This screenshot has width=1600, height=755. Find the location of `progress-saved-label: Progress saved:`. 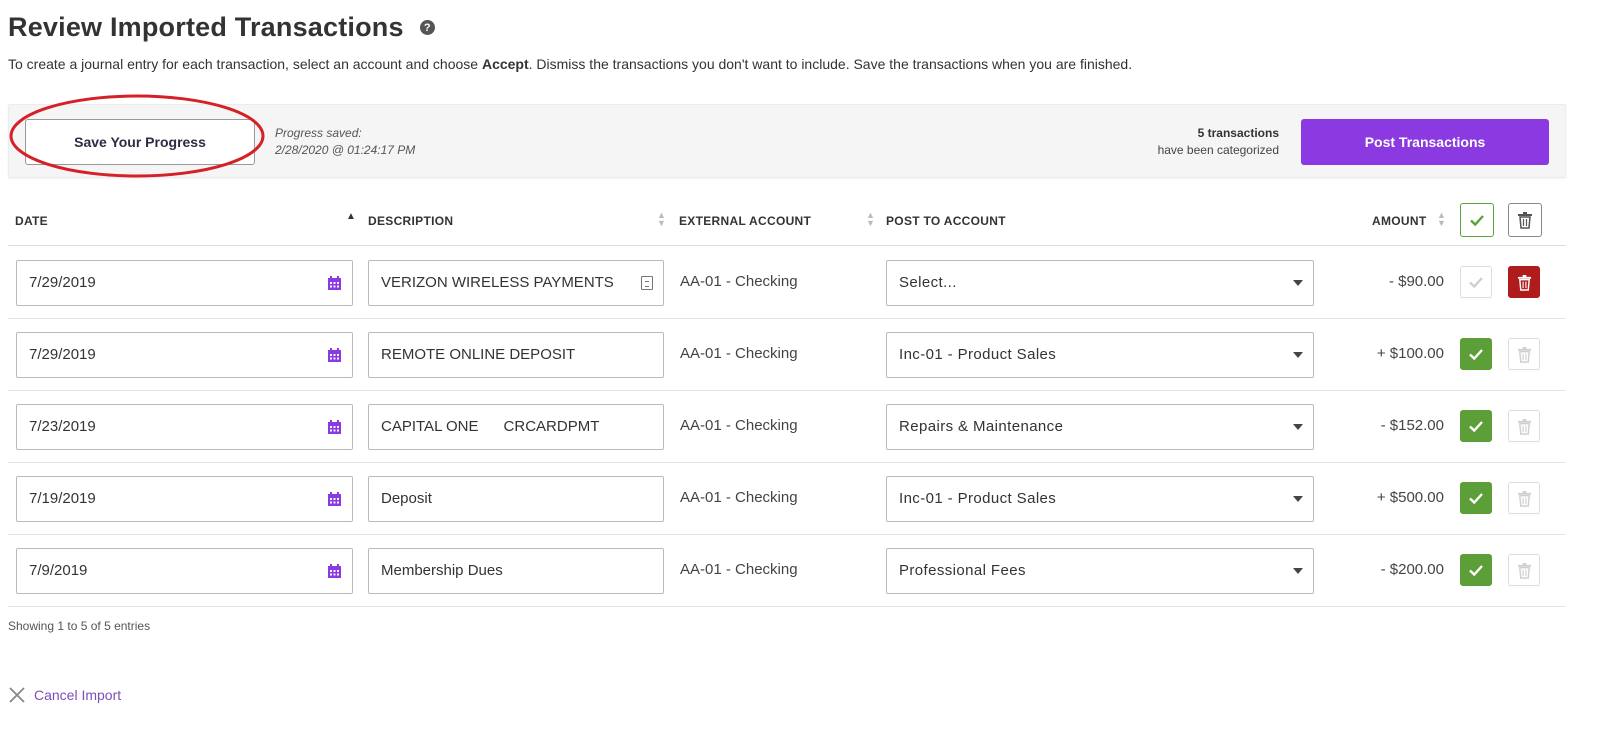

progress-saved-label: Progress saved: is located at coordinates (318, 133).